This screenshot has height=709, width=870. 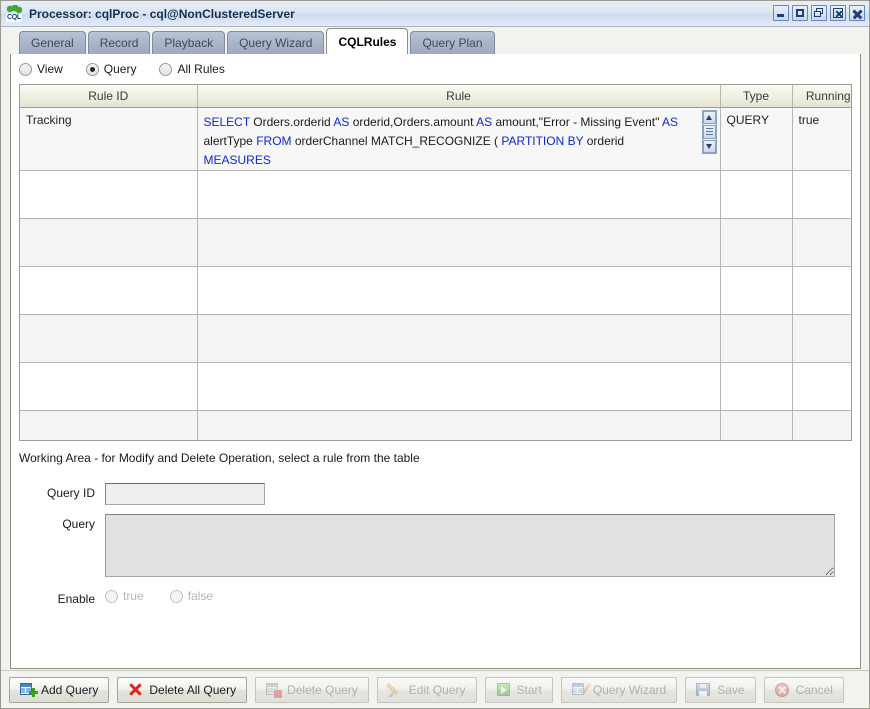 I want to click on sql-keyword: FROM, so click(x=274, y=140).